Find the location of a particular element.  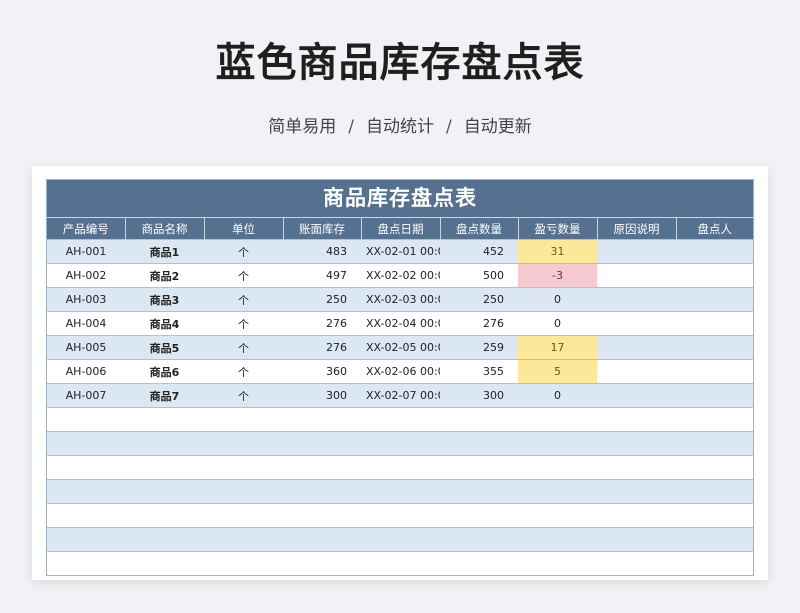

cell-product-id: AH-002 is located at coordinates (86, 275).